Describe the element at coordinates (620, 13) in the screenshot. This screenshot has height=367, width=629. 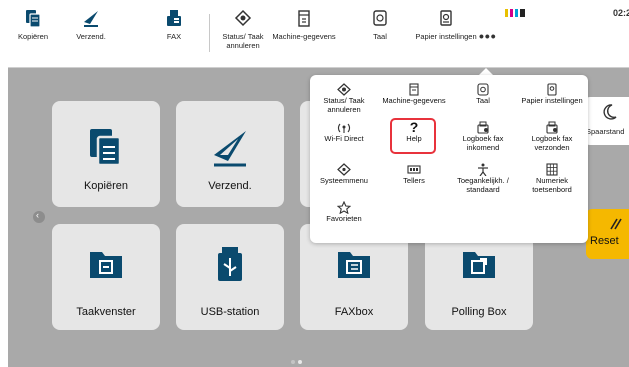
I see `clock: 02:2` at that location.